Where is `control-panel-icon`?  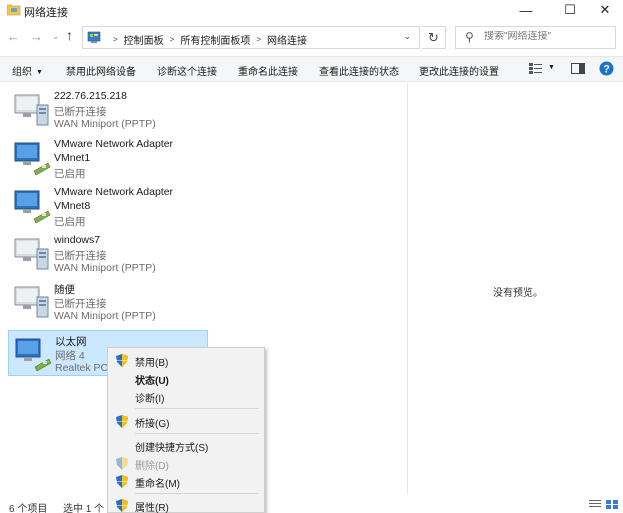
control-panel-icon is located at coordinates (94, 37).